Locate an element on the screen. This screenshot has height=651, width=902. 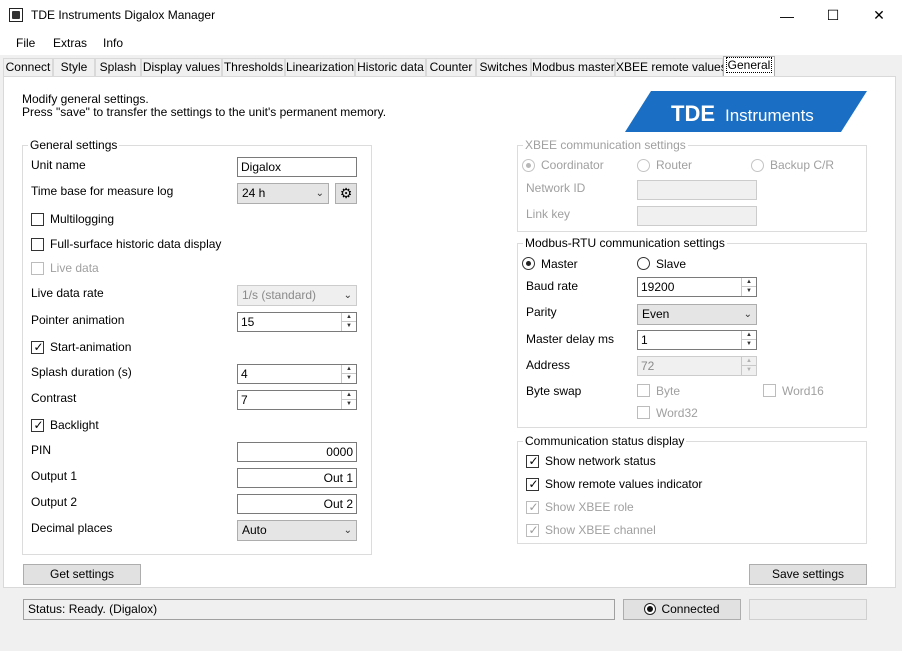
show-xbee-channel-checkbox: ✓ is located at coordinates (532, 530).